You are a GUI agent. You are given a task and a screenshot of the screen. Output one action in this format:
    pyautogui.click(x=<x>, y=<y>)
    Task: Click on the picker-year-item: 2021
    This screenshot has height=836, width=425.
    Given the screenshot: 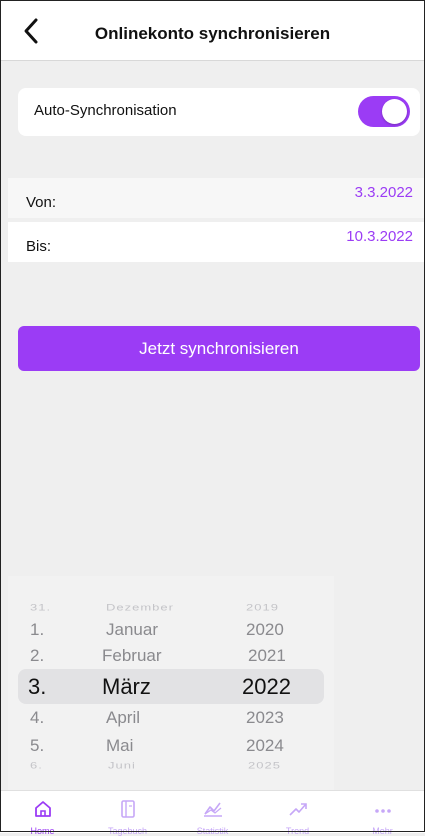 What is the action you would take?
    pyautogui.click(x=267, y=655)
    